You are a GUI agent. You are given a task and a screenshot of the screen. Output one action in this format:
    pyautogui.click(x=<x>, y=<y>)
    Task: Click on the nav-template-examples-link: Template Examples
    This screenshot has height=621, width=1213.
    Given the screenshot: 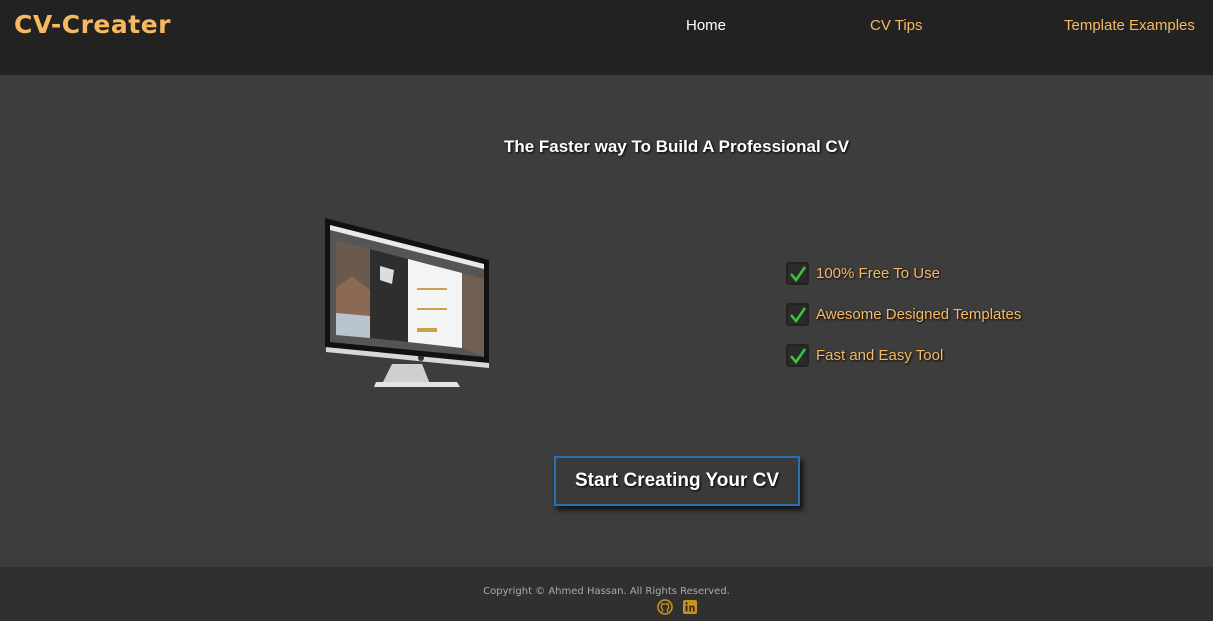 What is the action you would take?
    pyautogui.click(x=1129, y=25)
    